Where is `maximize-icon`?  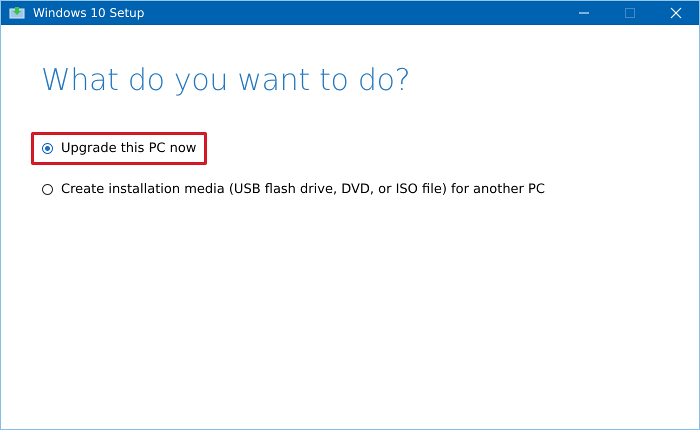 maximize-icon is located at coordinates (630, 13).